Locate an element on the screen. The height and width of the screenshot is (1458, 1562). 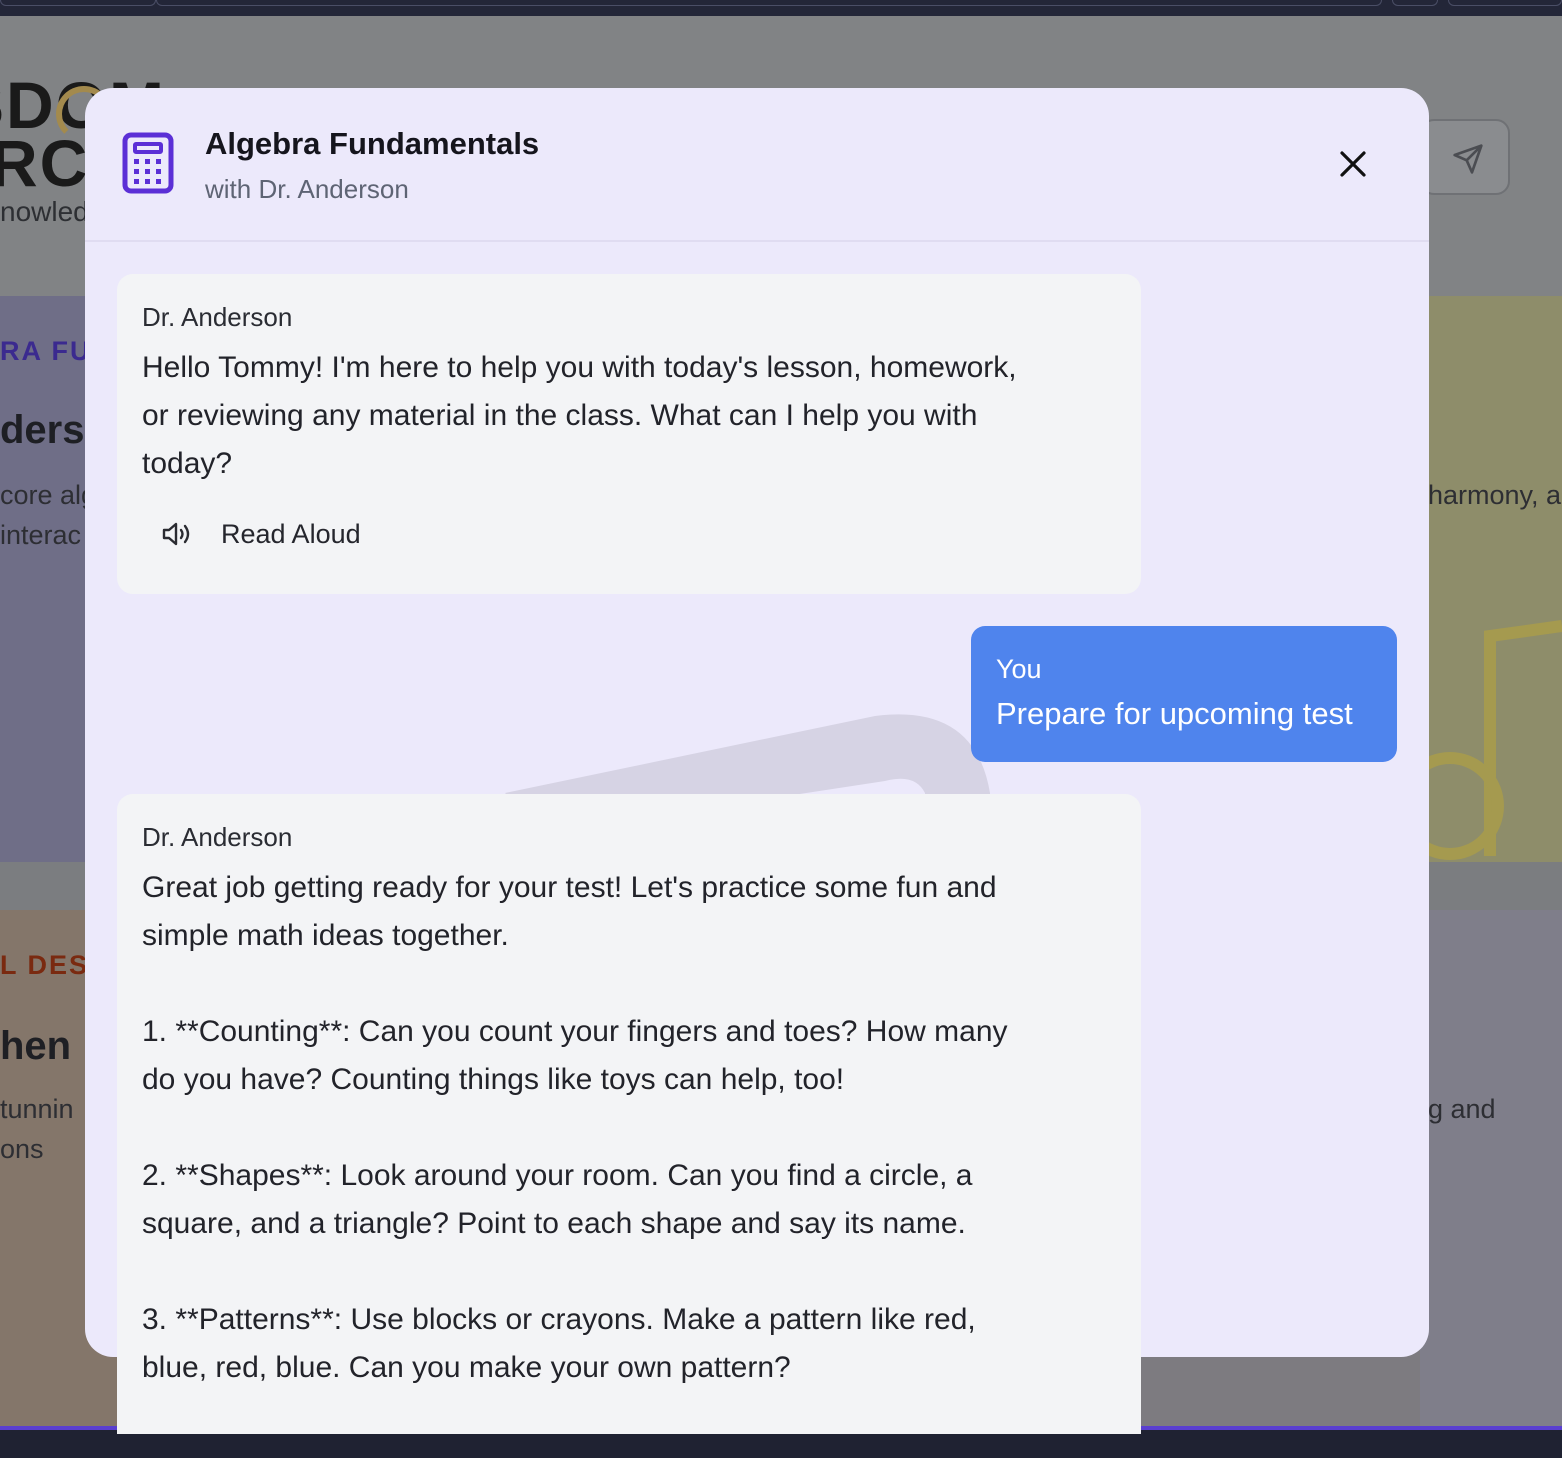
user-message: You Prepare for upcoming test is located at coordinates (1184, 694).